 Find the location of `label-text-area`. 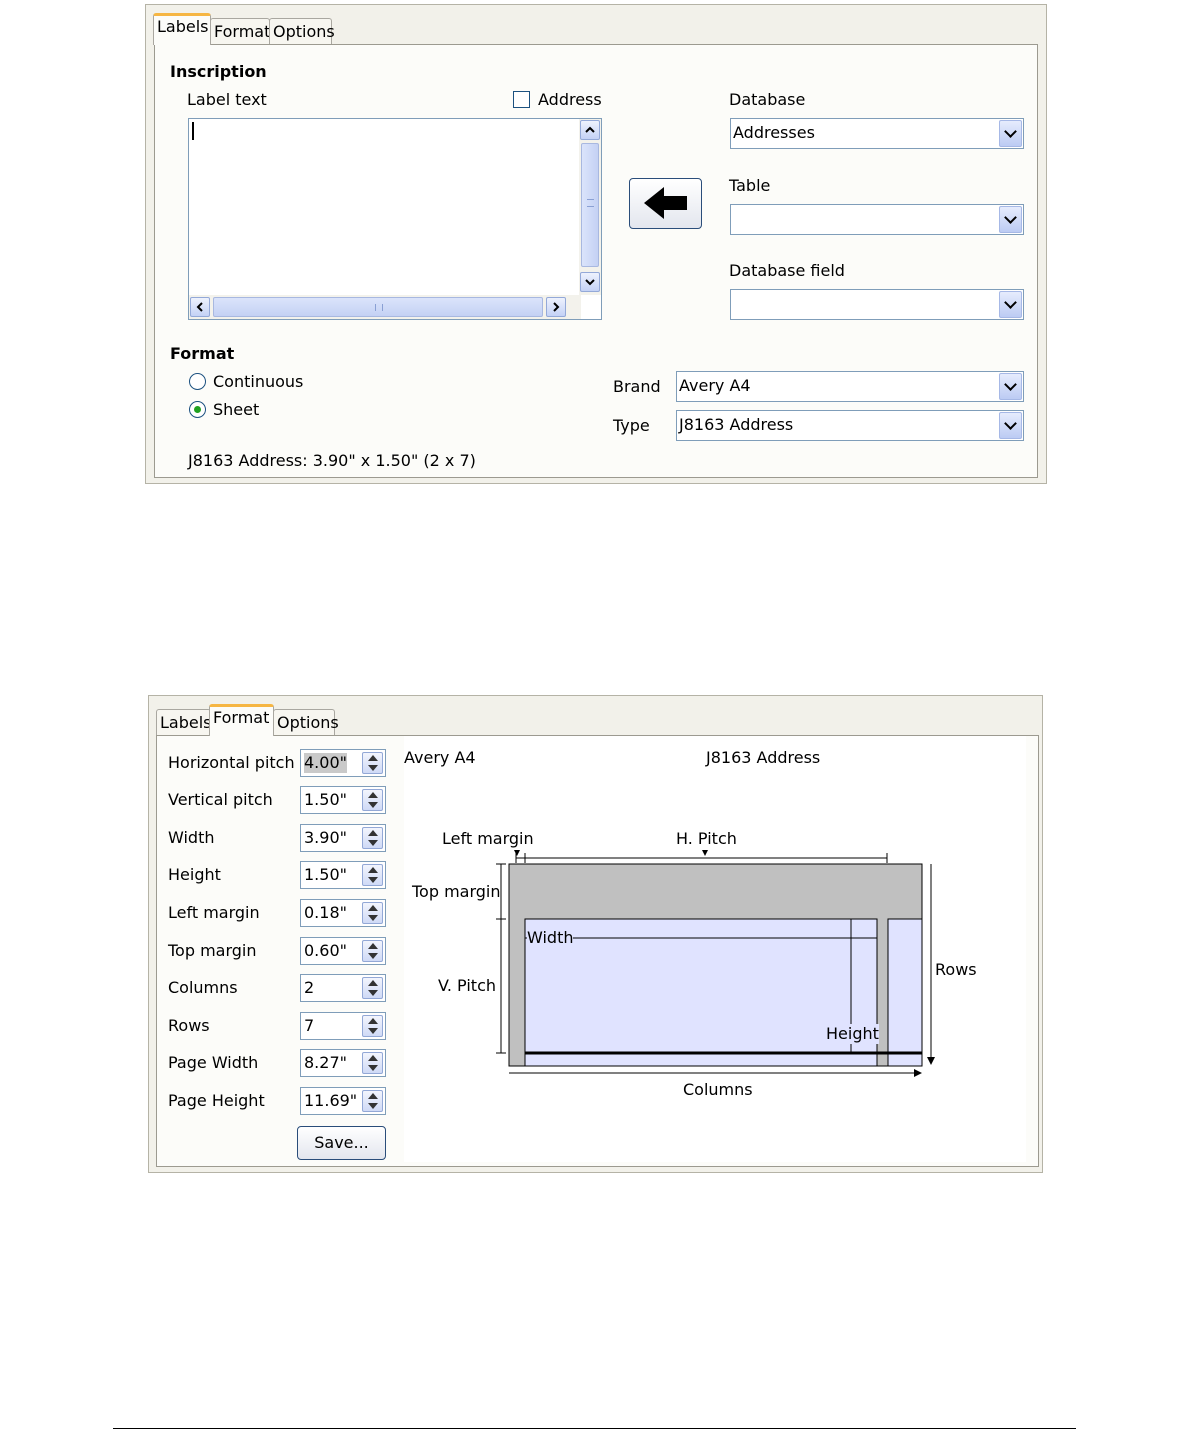

label-text-area is located at coordinates (395, 219).